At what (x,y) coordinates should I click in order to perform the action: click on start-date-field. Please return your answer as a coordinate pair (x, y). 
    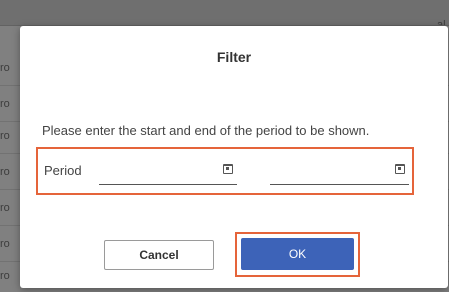
    Looking at the image, I should click on (168, 172).